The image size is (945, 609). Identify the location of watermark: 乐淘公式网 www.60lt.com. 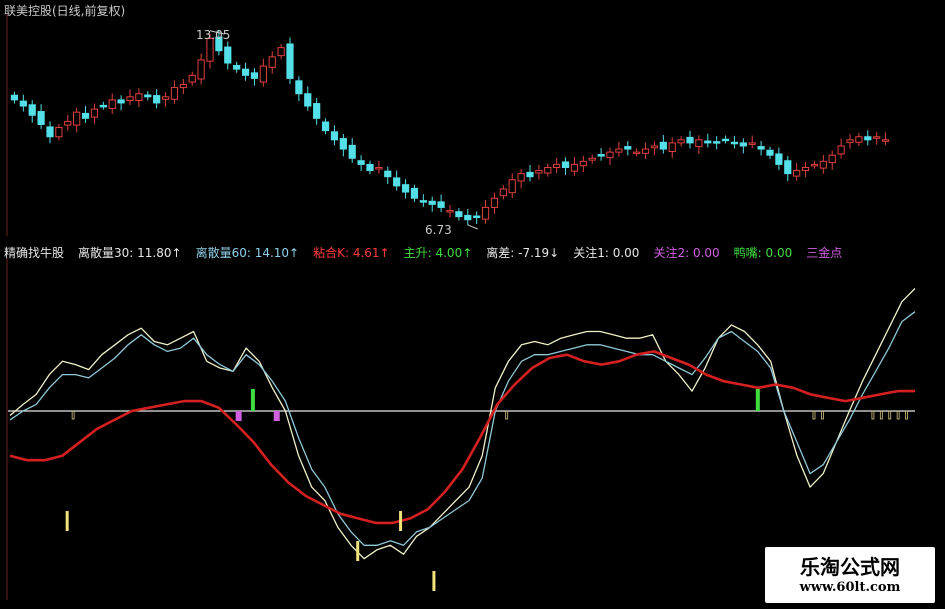
(850, 575).